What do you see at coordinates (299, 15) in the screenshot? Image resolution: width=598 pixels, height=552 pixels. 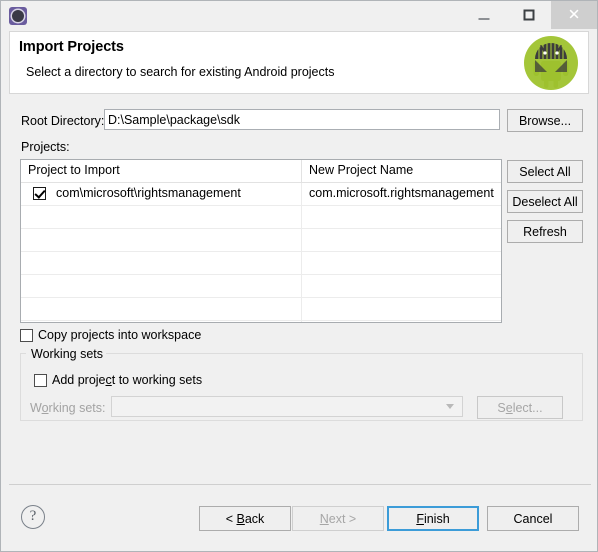 I see `title-bar: ✕` at bounding box center [299, 15].